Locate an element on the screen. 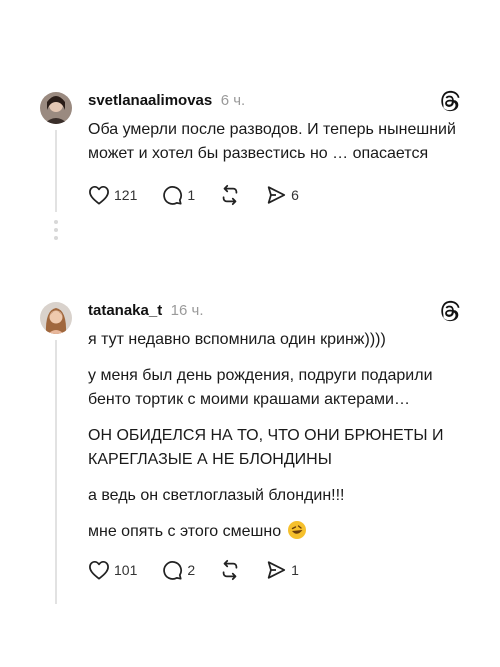  timestamp: 6 ч. is located at coordinates (233, 100).